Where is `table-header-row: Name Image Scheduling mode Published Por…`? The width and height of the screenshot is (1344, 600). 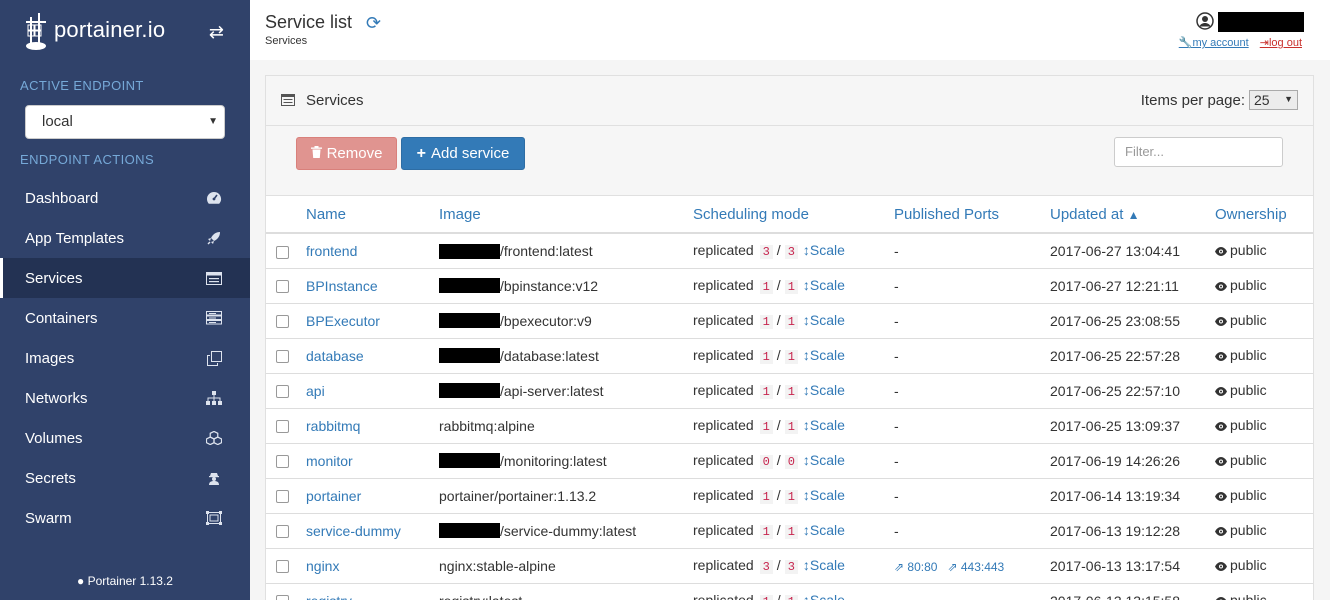 table-header-row: Name Image Scheduling mode Published Por… is located at coordinates (789, 215).